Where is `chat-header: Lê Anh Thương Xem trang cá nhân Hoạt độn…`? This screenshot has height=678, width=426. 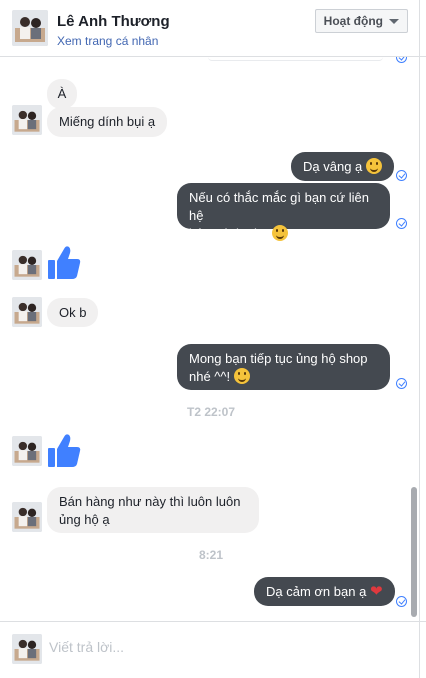 chat-header: Lê Anh Thương Xem trang cá nhân Hoạt độn… is located at coordinates (213, 28).